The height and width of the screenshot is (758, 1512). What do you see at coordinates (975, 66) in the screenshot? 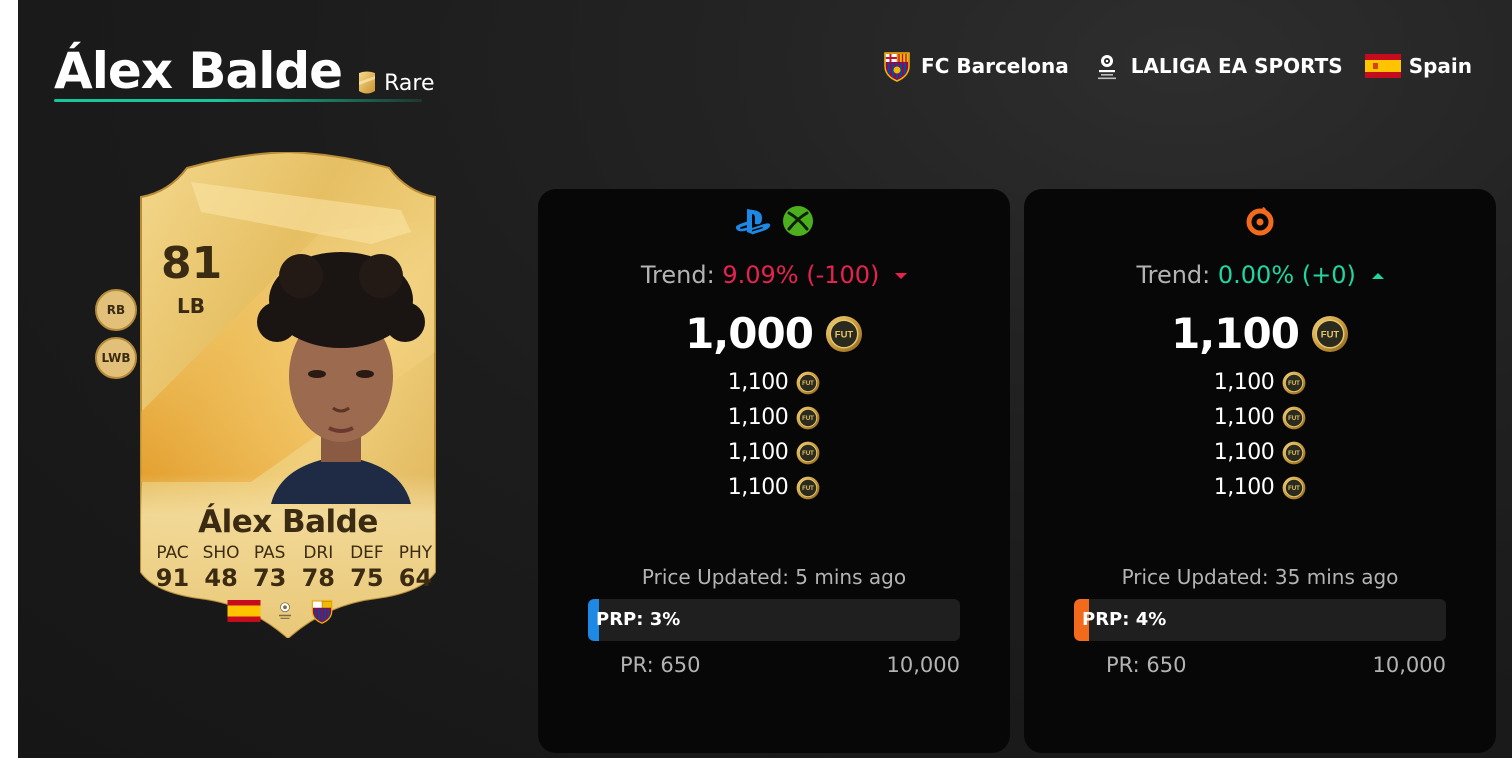
I see `club-link: FC Barcelona` at bounding box center [975, 66].